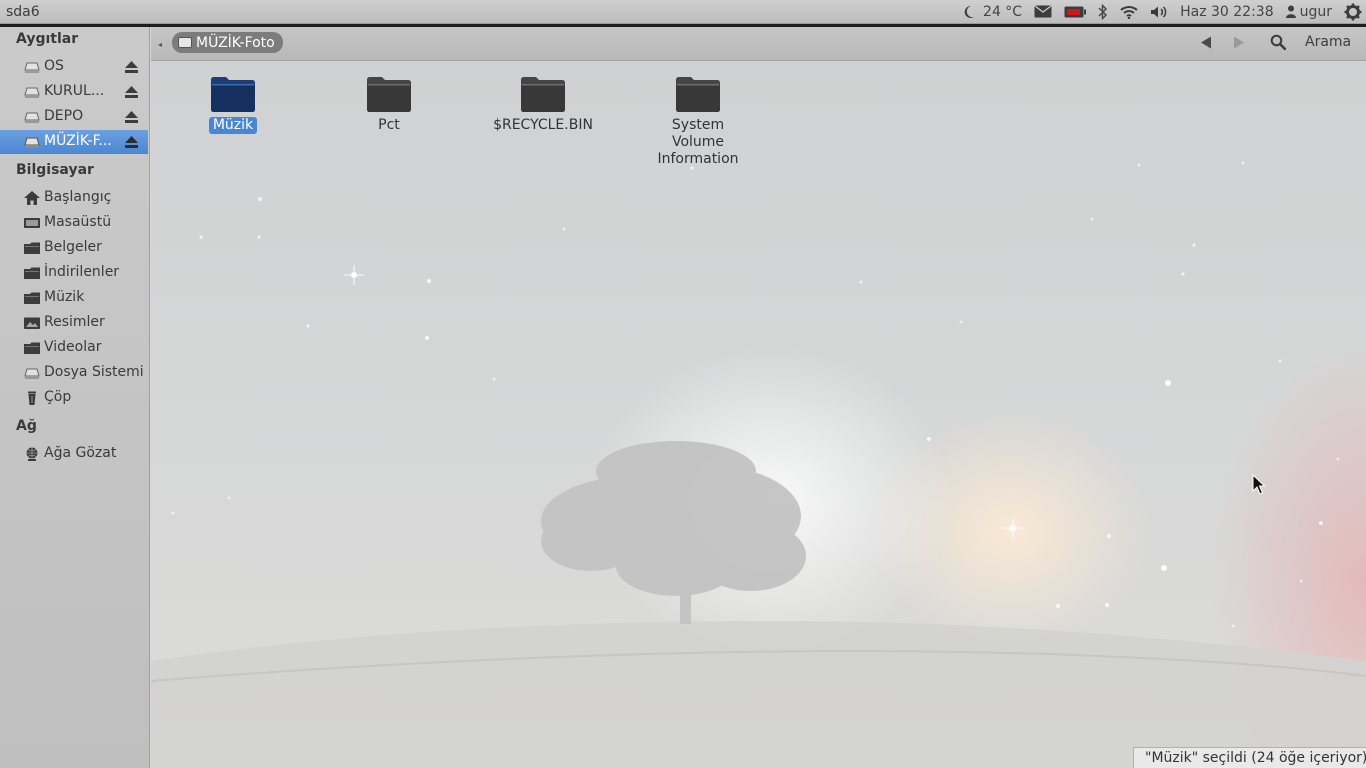 This screenshot has height=768, width=1366. Describe the element at coordinates (698, 142) in the screenshot. I see `file-name: System Volume Information` at that location.